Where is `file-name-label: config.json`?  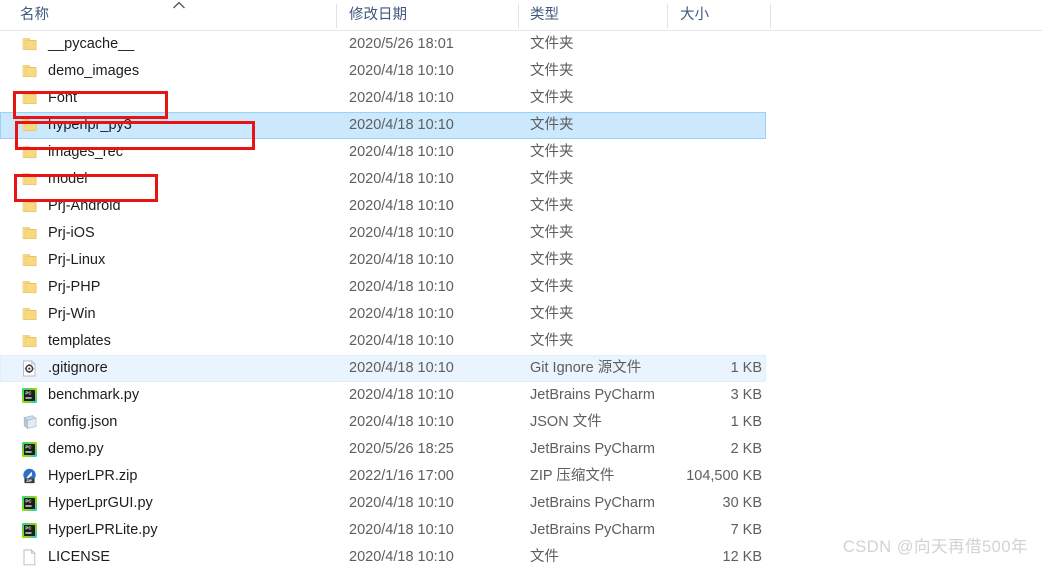
file-name-label: config.json is located at coordinates (83, 422).